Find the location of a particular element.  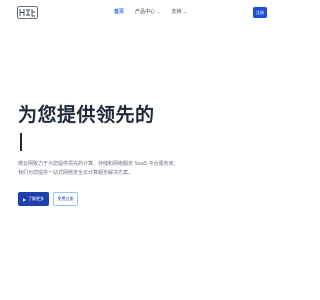

nav-item-home: 首页 is located at coordinates (119, 12).